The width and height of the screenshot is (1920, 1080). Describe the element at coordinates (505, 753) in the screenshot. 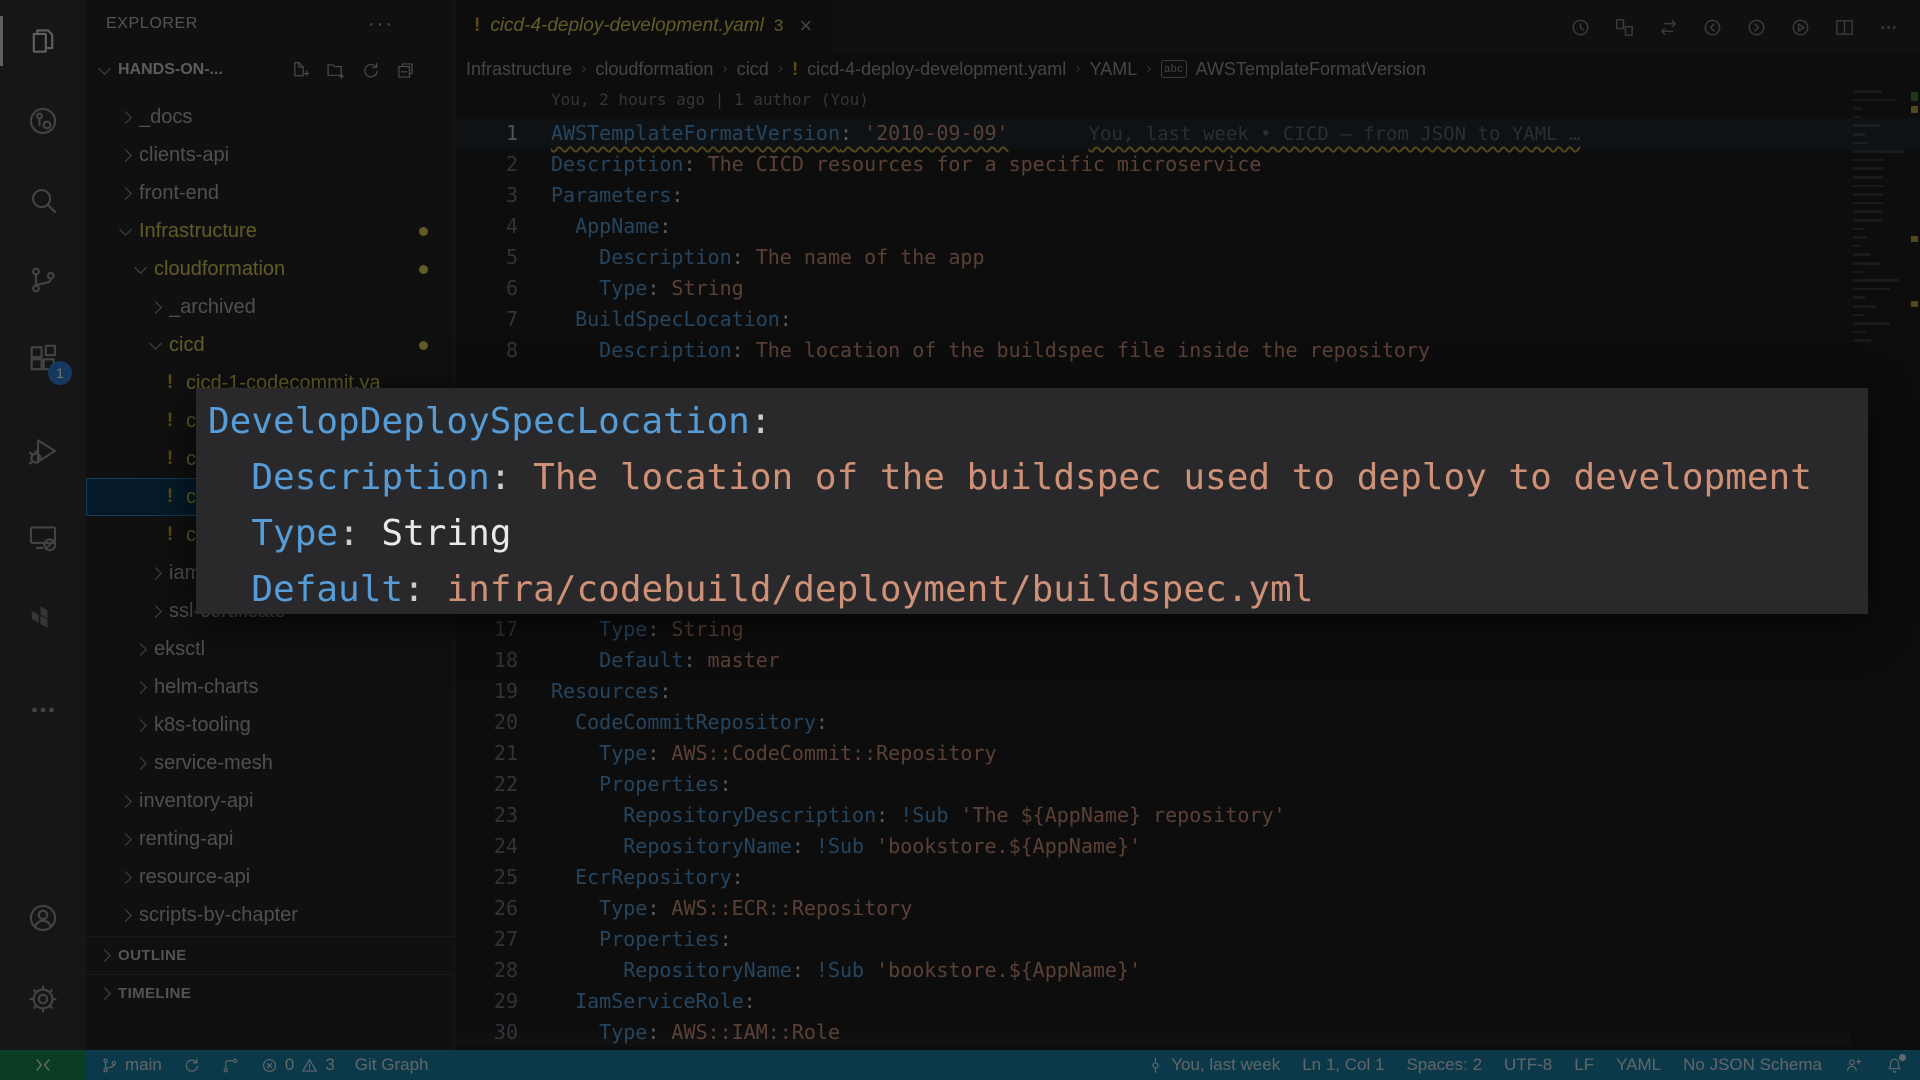

I see `line-number: 21` at that location.